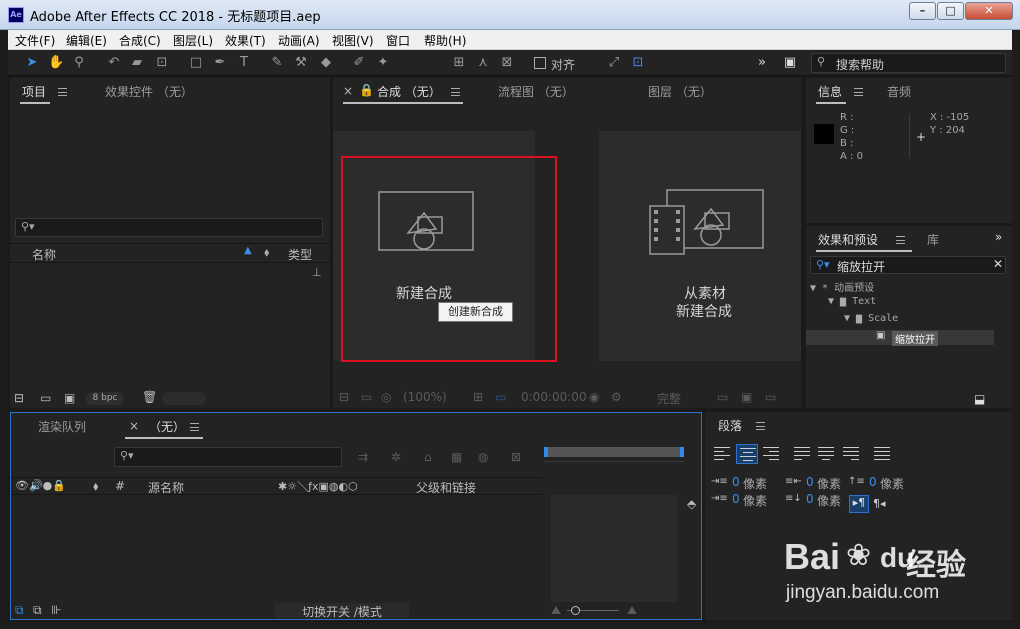  What do you see at coordinates (167, 426) in the screenshot?
I see `tab-timeline-none: （无）` at bounding box center [167, 426].